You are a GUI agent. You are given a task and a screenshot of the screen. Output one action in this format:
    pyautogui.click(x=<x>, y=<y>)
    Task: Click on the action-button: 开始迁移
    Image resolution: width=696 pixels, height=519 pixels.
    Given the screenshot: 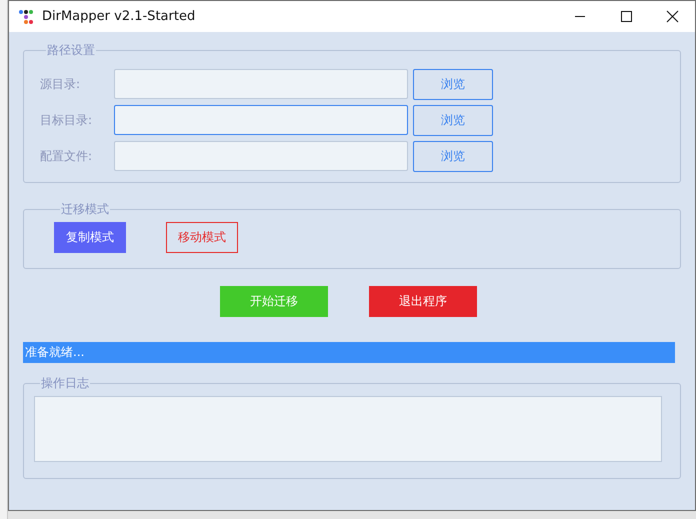 What is the action you would take?
    pyautogui.click(x=274, y=301)
    